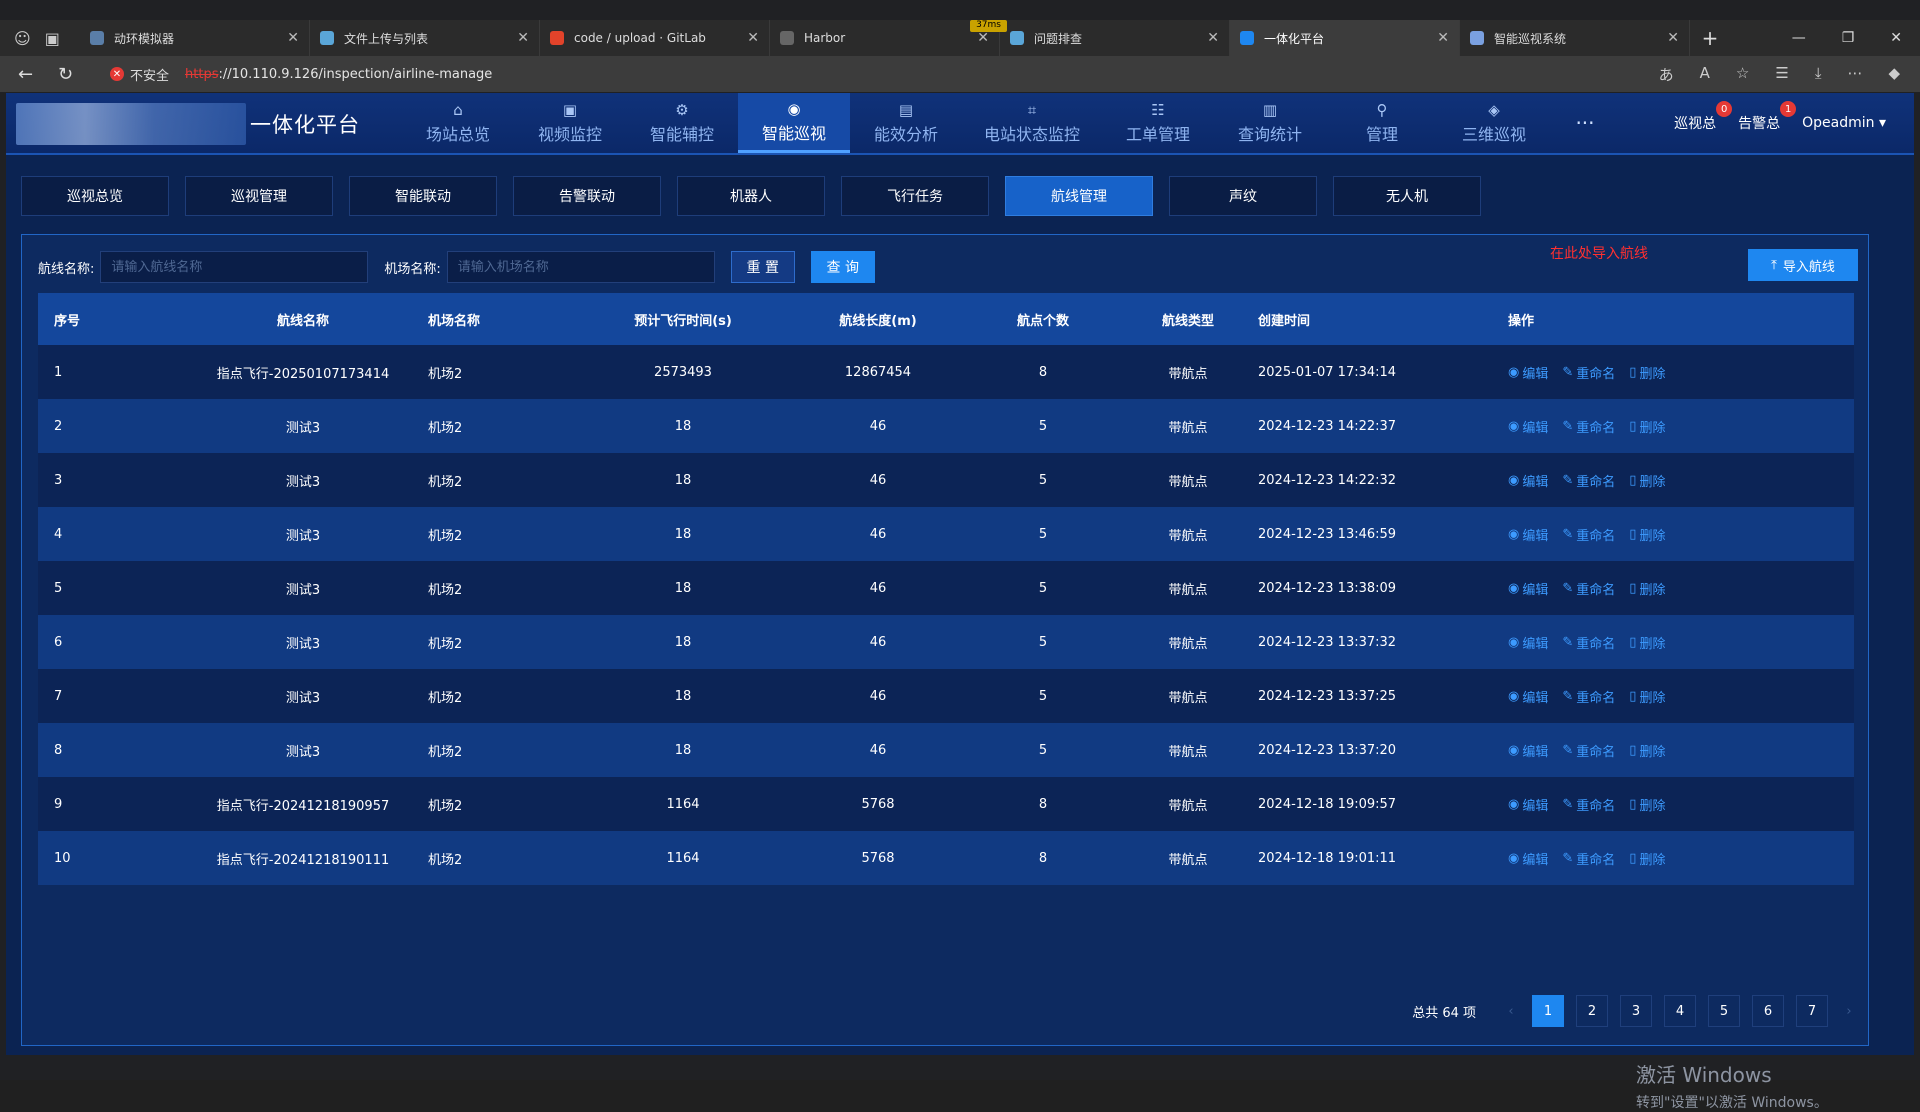 The width and height of the screenshot is (1920, 1112). Describe the element at coordinates (655, 38) in the screenshot. I see `browser-tab: code / upload · GitLab ✕` at that location.